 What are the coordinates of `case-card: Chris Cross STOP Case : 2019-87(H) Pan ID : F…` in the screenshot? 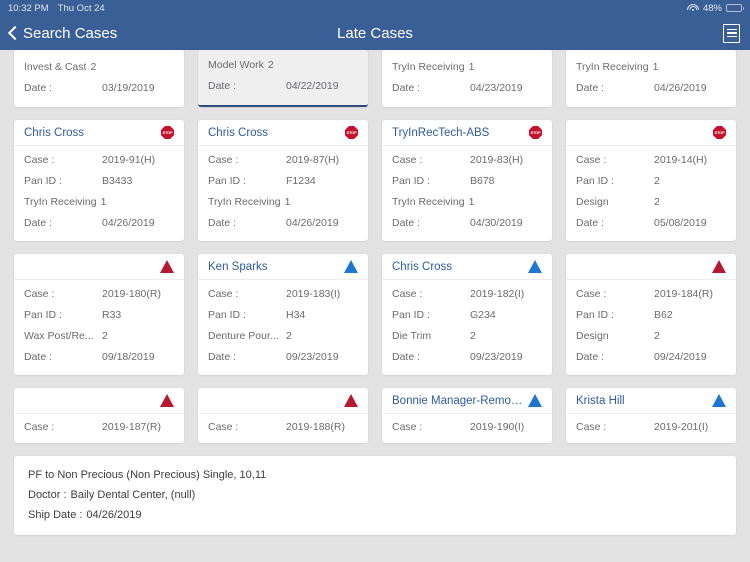 It's located at (283, 180).